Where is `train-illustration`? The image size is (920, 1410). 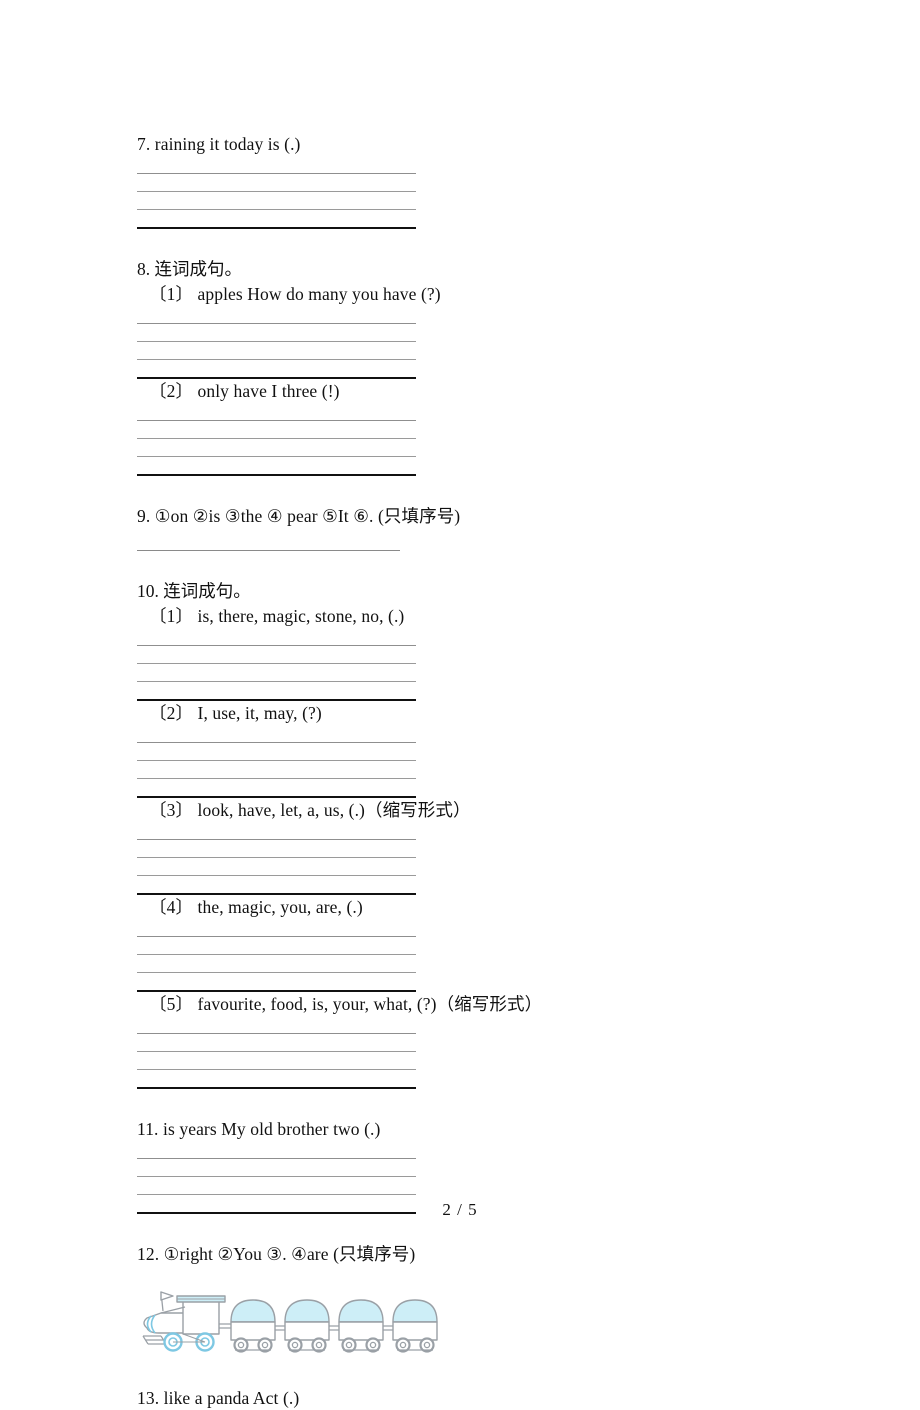 train-illustration is located at coordinates (289, 1322).